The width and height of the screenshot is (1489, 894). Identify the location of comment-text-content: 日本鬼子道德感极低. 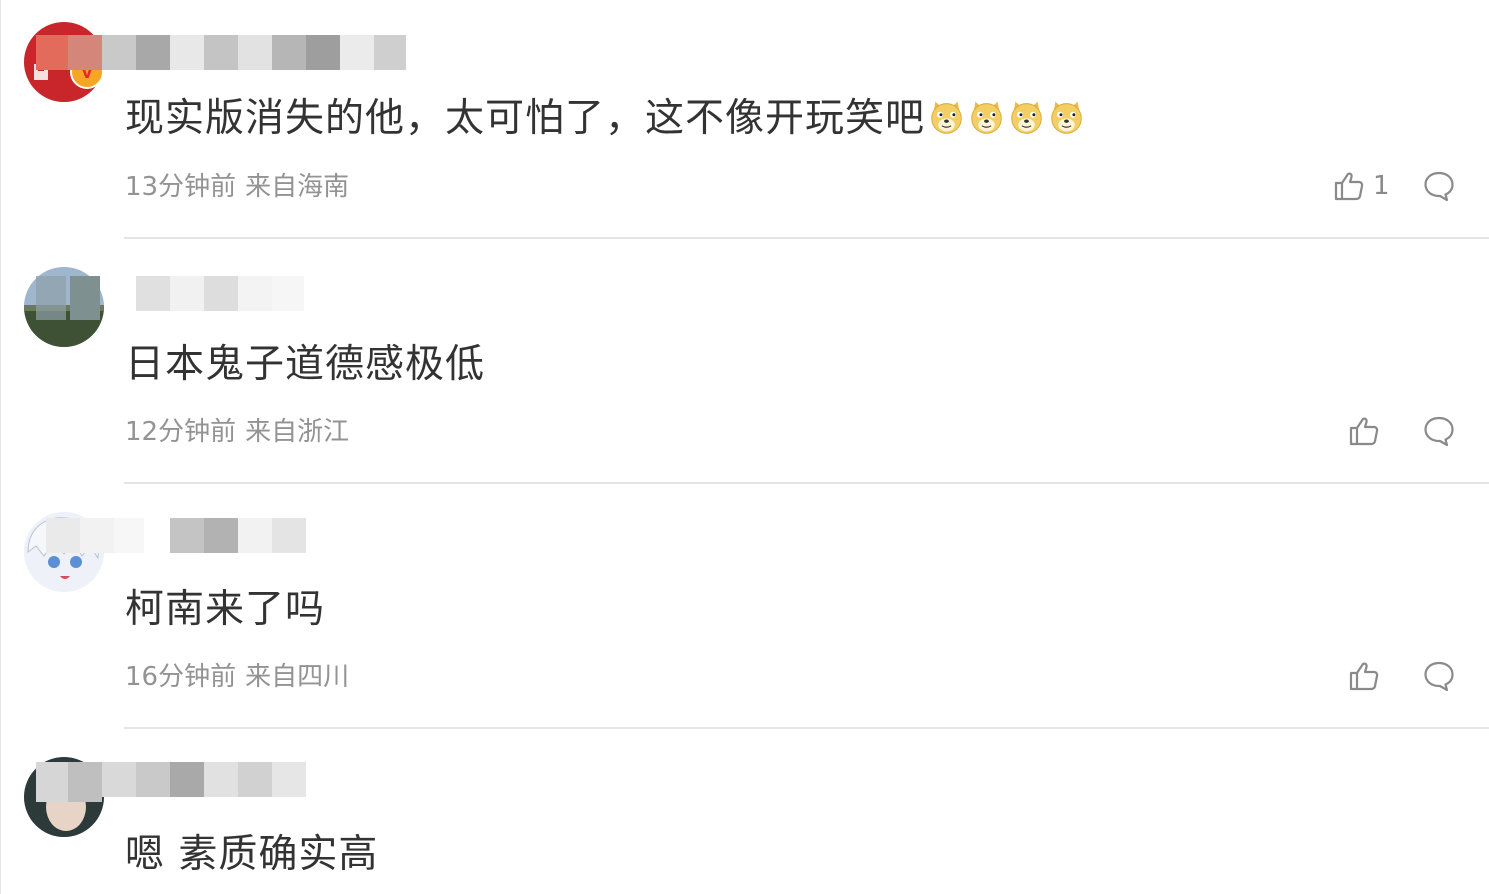
(305, 364).